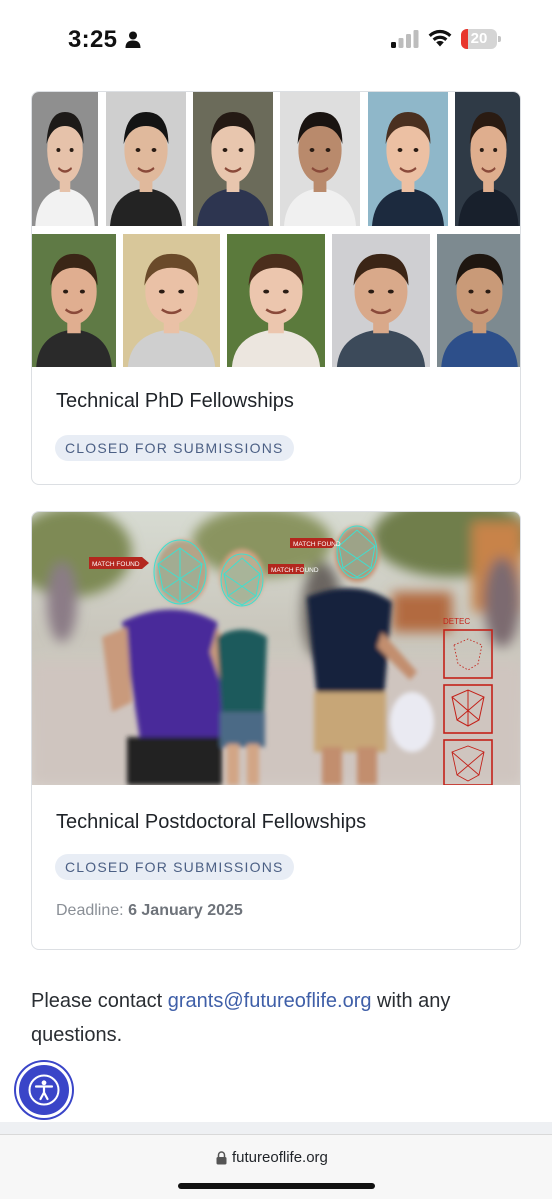 This screenshot has width=552, height=1199. What do you see at coordinates (90, 910) in the screenshot?
I see `deadline-label: Deadline:` at bounding box center [90, 910].